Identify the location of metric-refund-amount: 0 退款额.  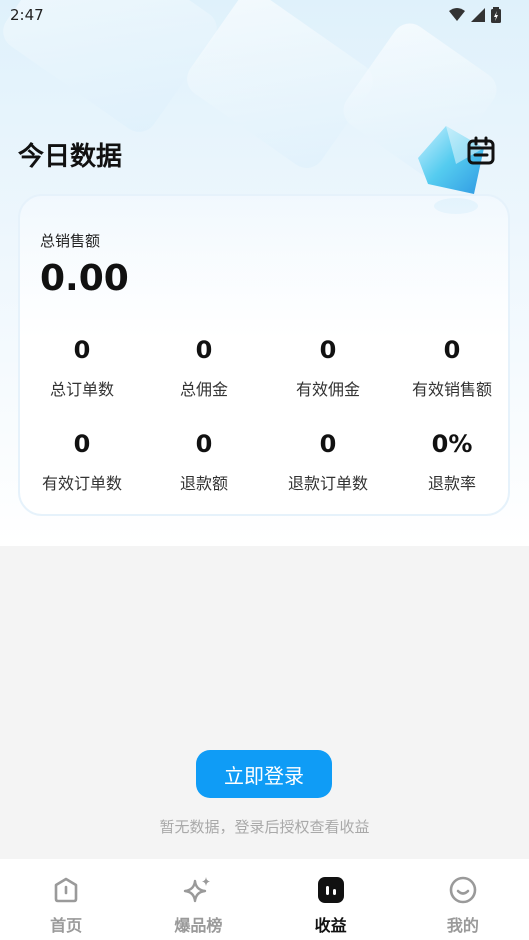
(204, 462).